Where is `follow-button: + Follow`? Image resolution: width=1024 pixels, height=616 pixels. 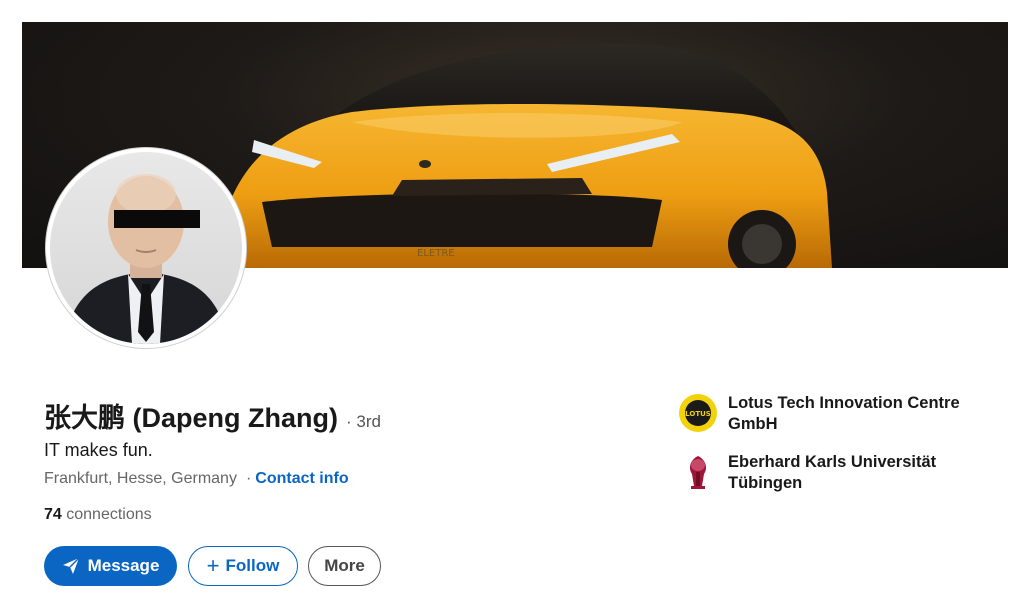 follow-button: + Follow is located at coordinates (243, 566).